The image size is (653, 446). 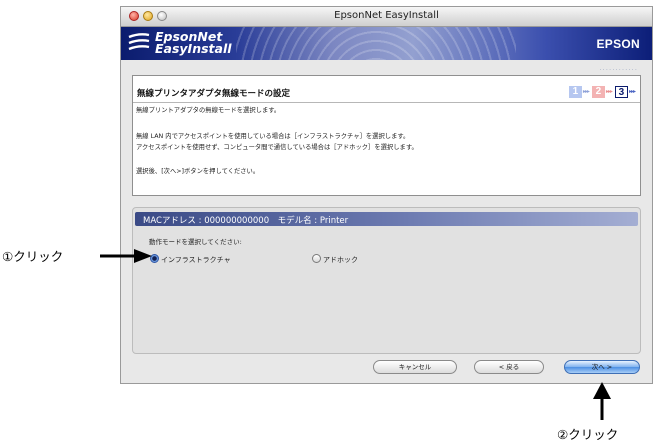 What do you see at coordinates (193, 48) in the screenshot?
I see `logo-line-2: EasyInstall` at bounding box center [193, 48].